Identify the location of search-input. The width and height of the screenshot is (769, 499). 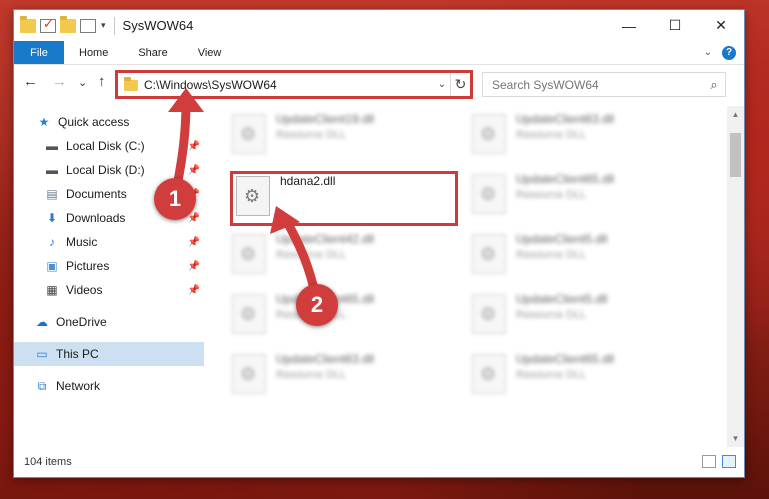
(597, 84).